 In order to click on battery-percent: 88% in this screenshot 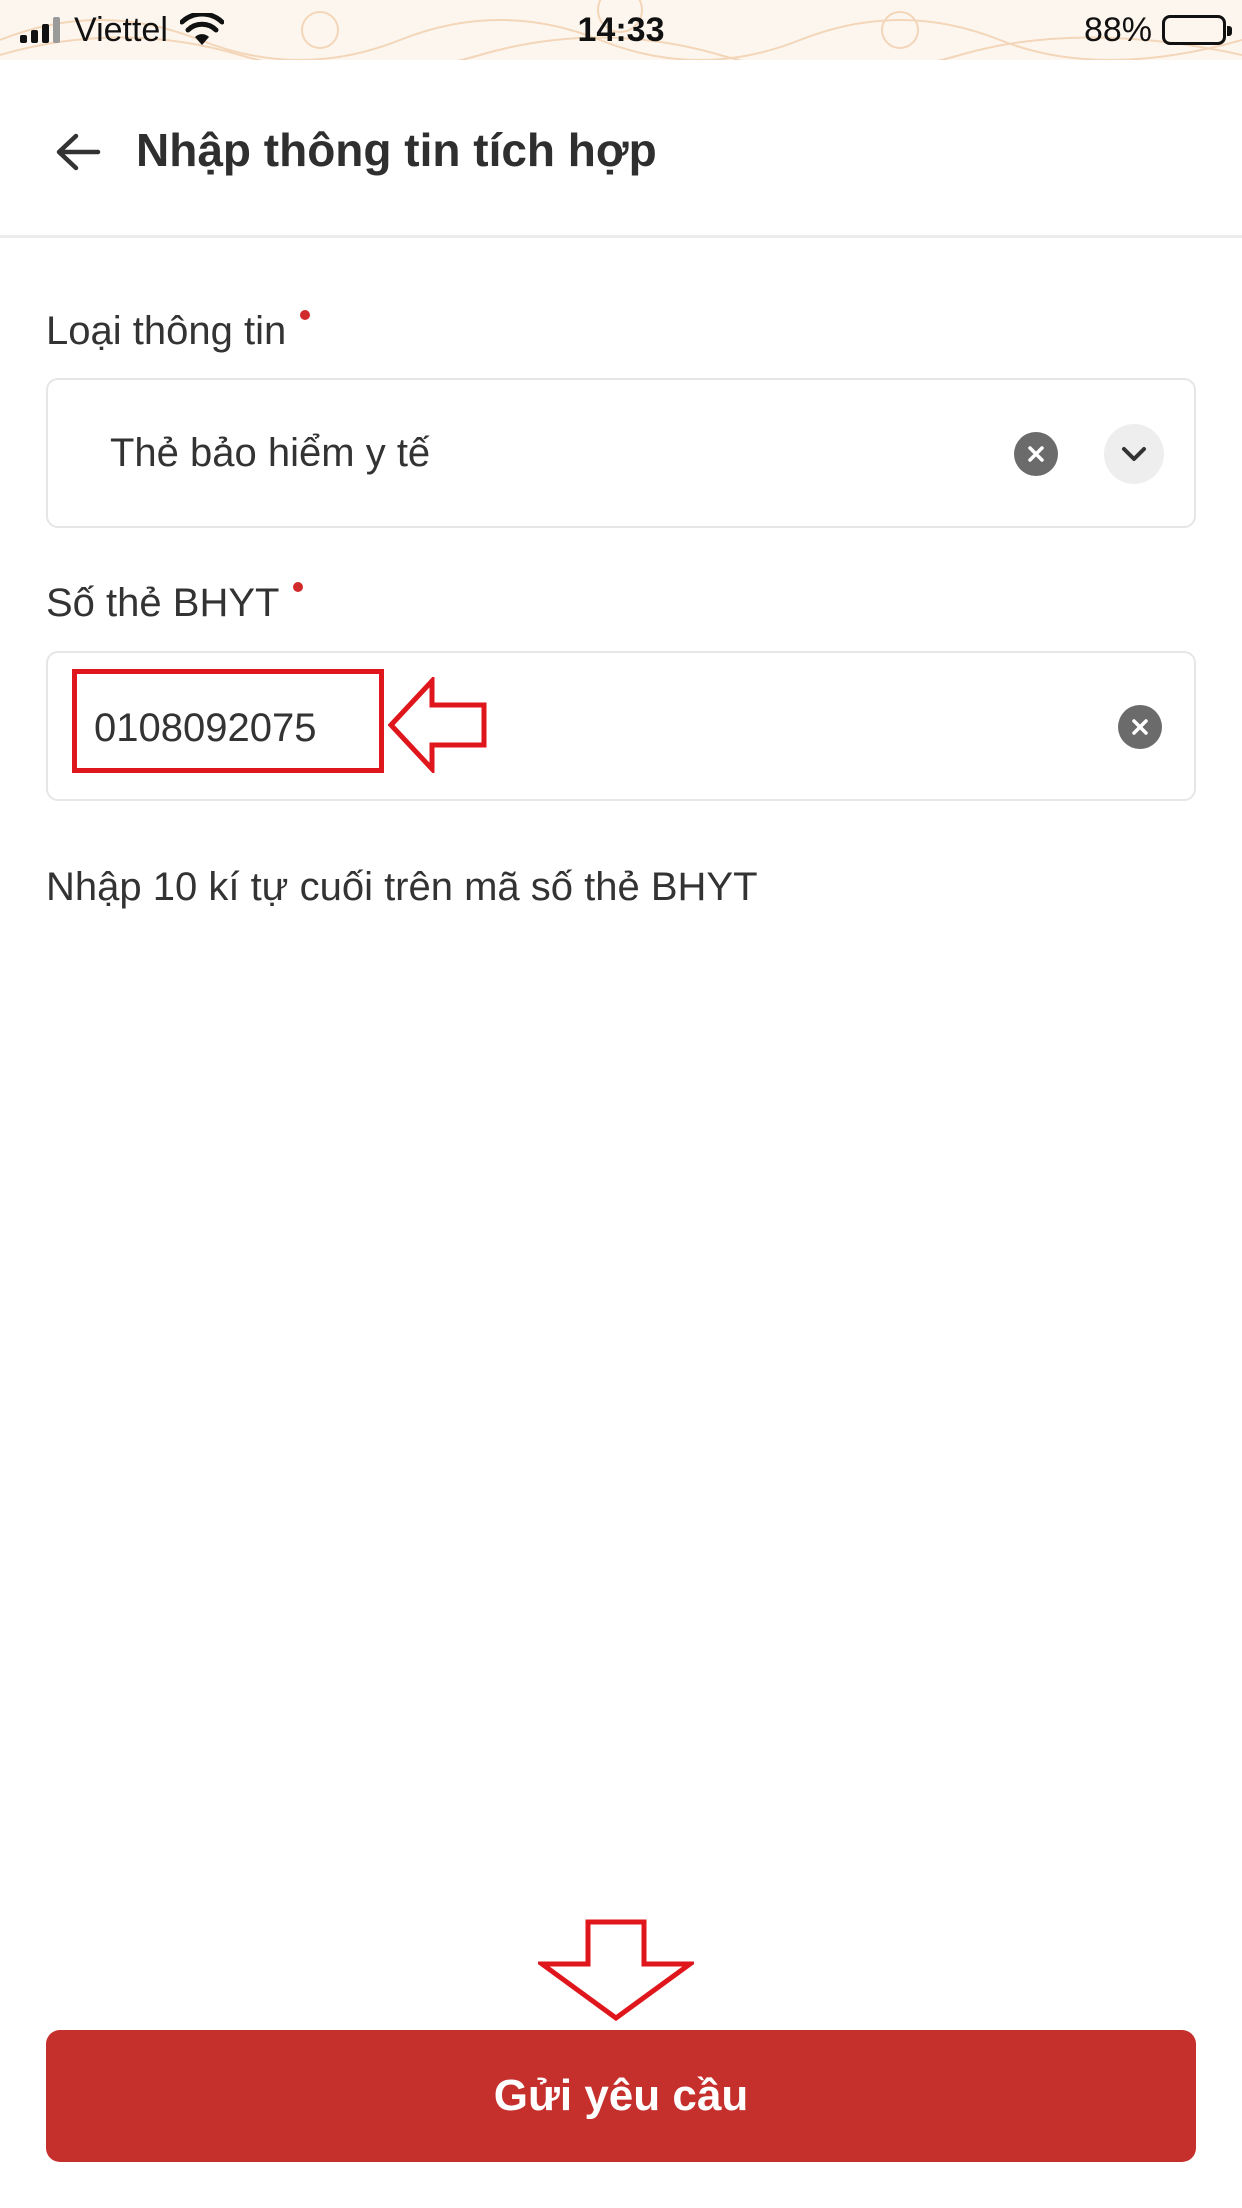, I will do `click(1117, 29)`.